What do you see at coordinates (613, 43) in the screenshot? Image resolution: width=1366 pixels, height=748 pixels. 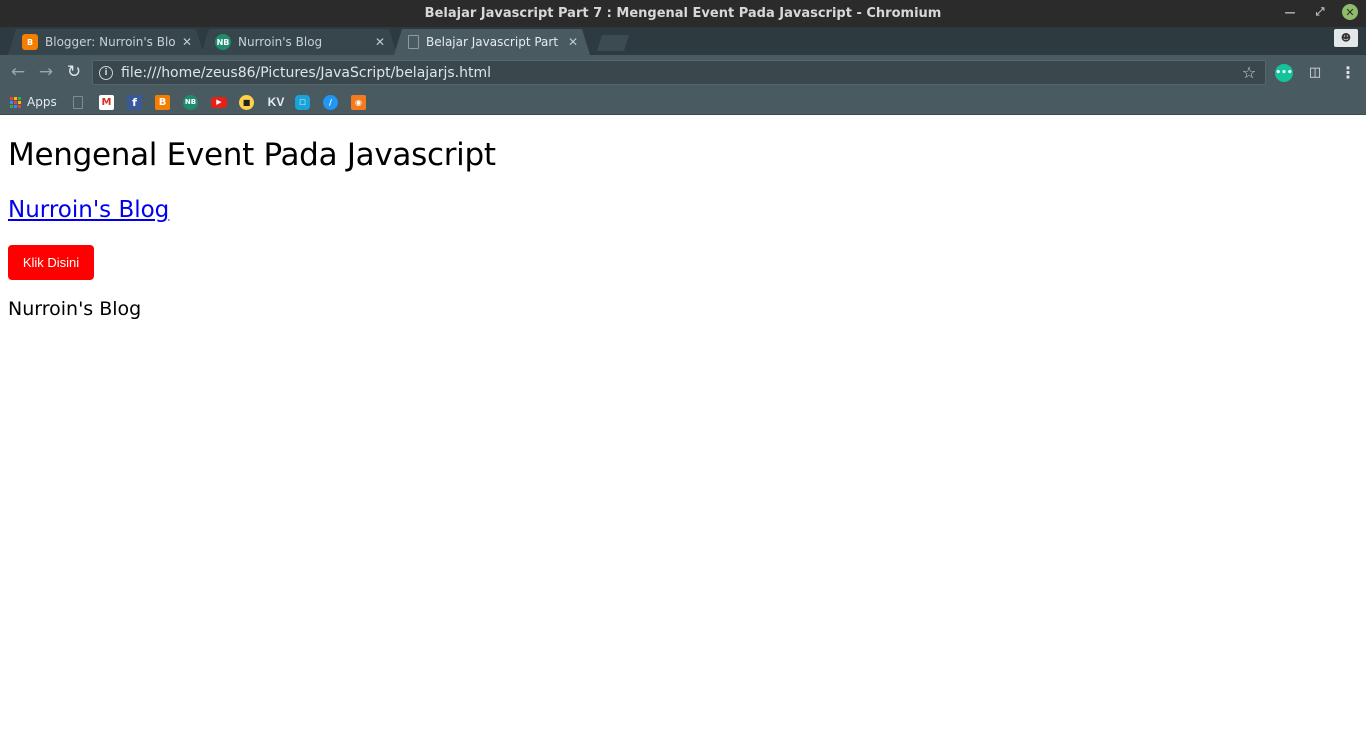 I see `new-tab-button` at bounding box center [613, 43].